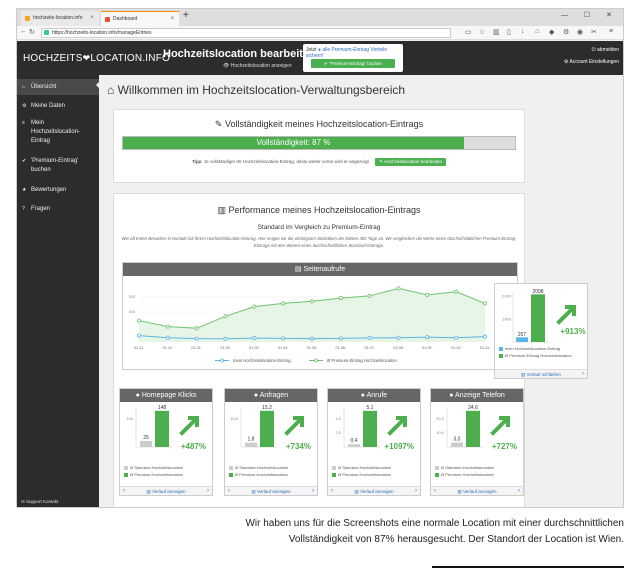 The height and width of the screenshot is (580, 640). What do you see at coordinates (580, 32) in the screenshot?
I see `sync-icon: ◉` at bounding box center [580, 32].